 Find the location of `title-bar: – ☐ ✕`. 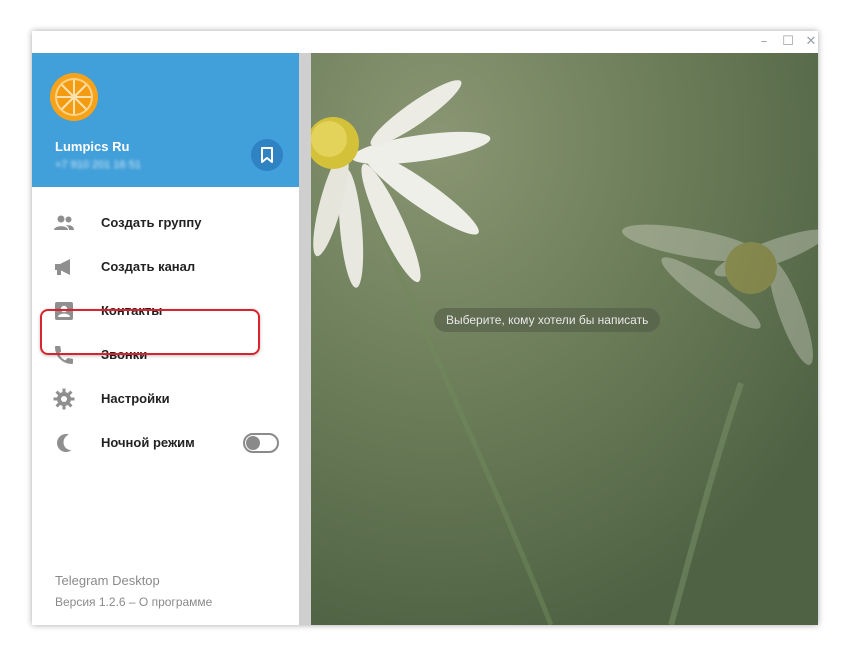

title-bar: – ☐ ✕ is located at coordinates (425, 42).